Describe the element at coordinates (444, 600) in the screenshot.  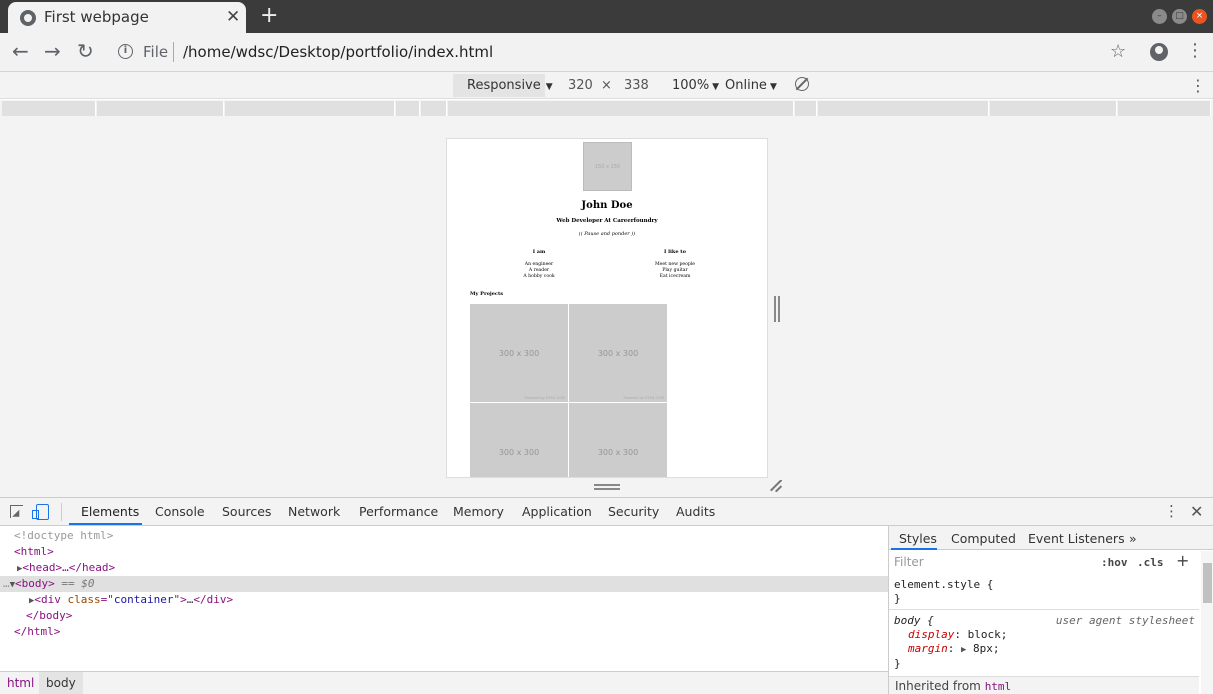
I see `dom-div-node: ▶<div class="container">…</div>` at that location.